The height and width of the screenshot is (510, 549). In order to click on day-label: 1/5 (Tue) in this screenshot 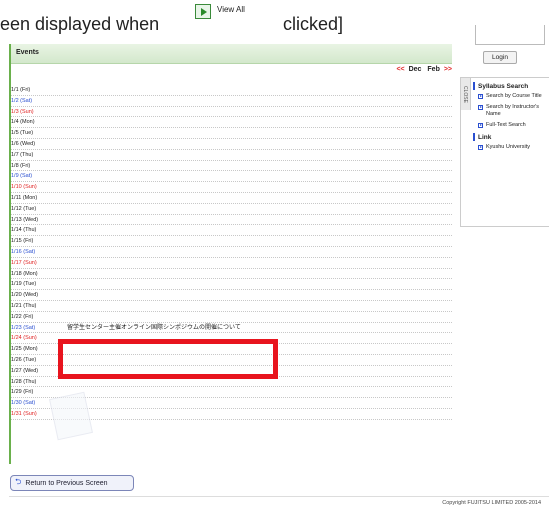, I will do `click(22, 133)`.